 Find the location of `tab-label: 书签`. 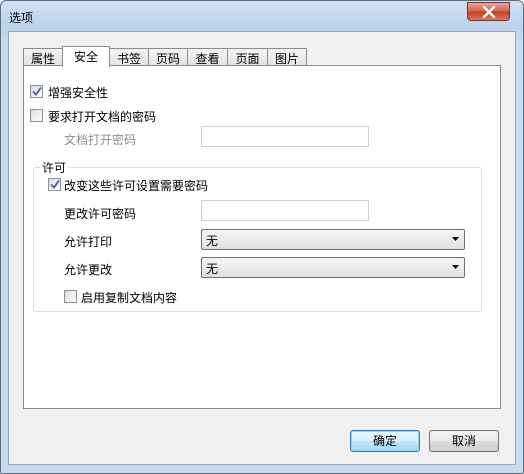

tab-label: 书签 is located at coordinates (128, 59).